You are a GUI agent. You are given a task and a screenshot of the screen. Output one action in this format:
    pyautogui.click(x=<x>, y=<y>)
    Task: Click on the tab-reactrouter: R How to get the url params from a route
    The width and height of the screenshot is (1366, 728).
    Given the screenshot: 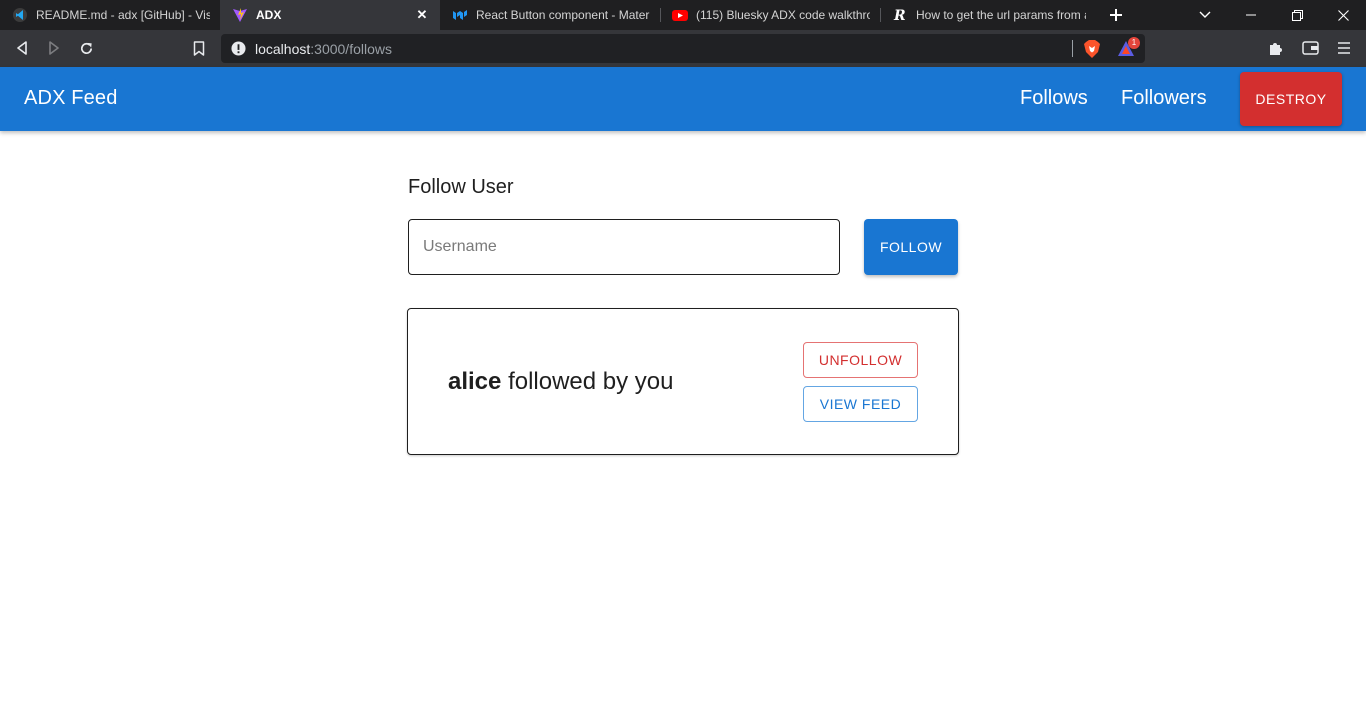 What is the action you would take?
    pyautogui.click(x=988, y=15)
    